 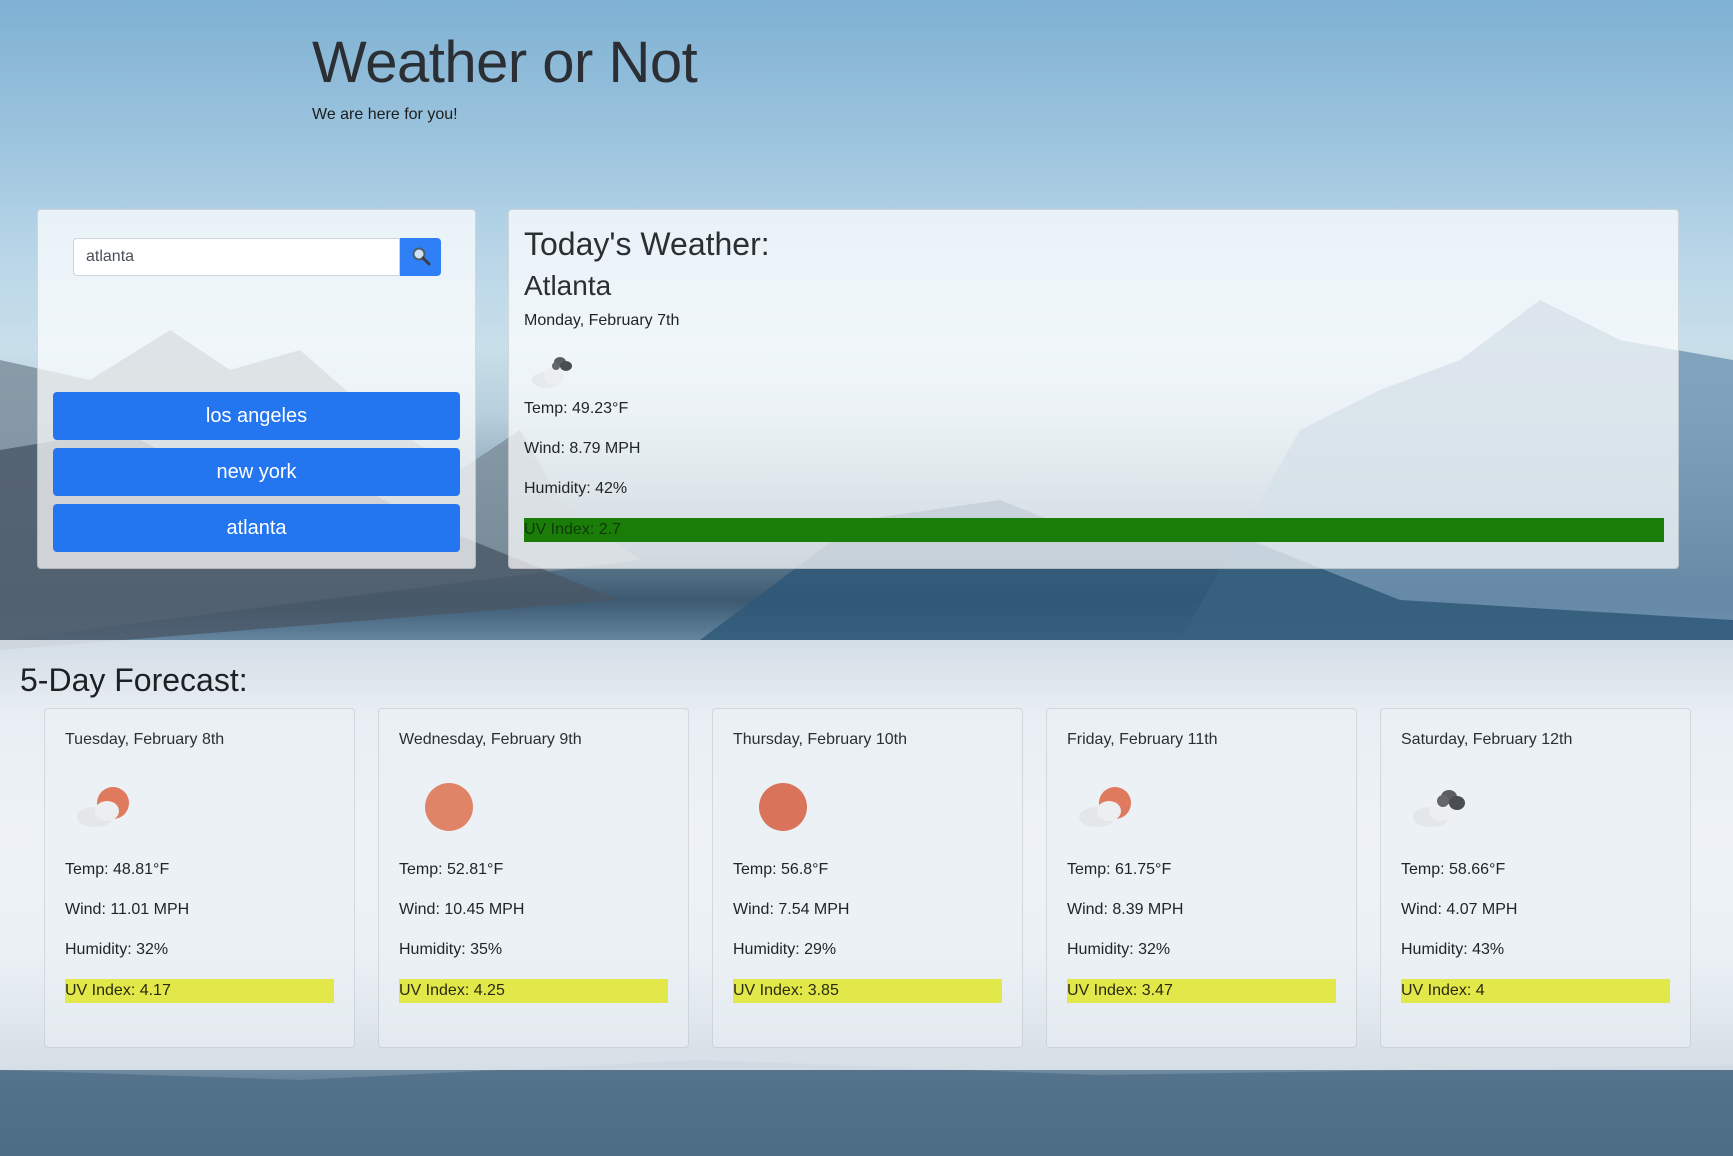 What do you see at coordinates (781, 869) in the screenshot?
I see `forecast-temp: Temp: 56.8°F` at bounding box center [781, 869].